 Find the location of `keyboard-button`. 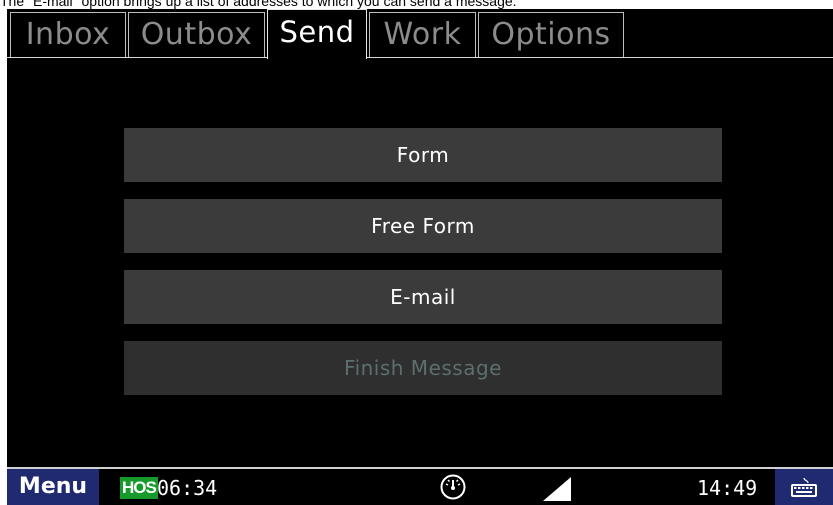

keyboard-button is located at coordinates (804, 487).